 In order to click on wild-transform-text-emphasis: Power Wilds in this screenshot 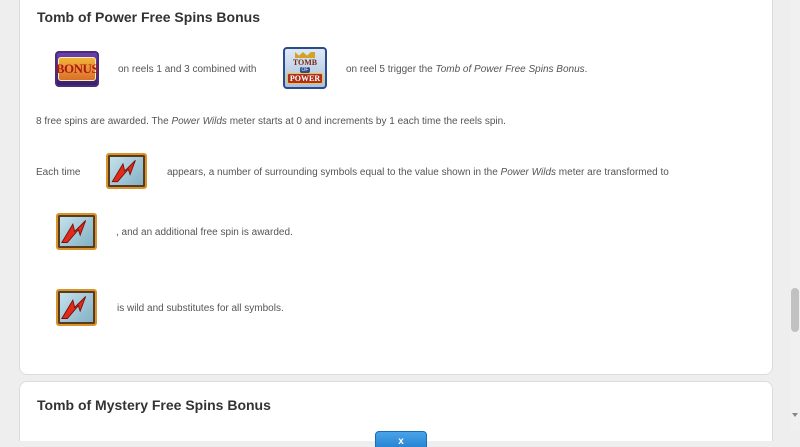, I will do `click(528, 172)`.